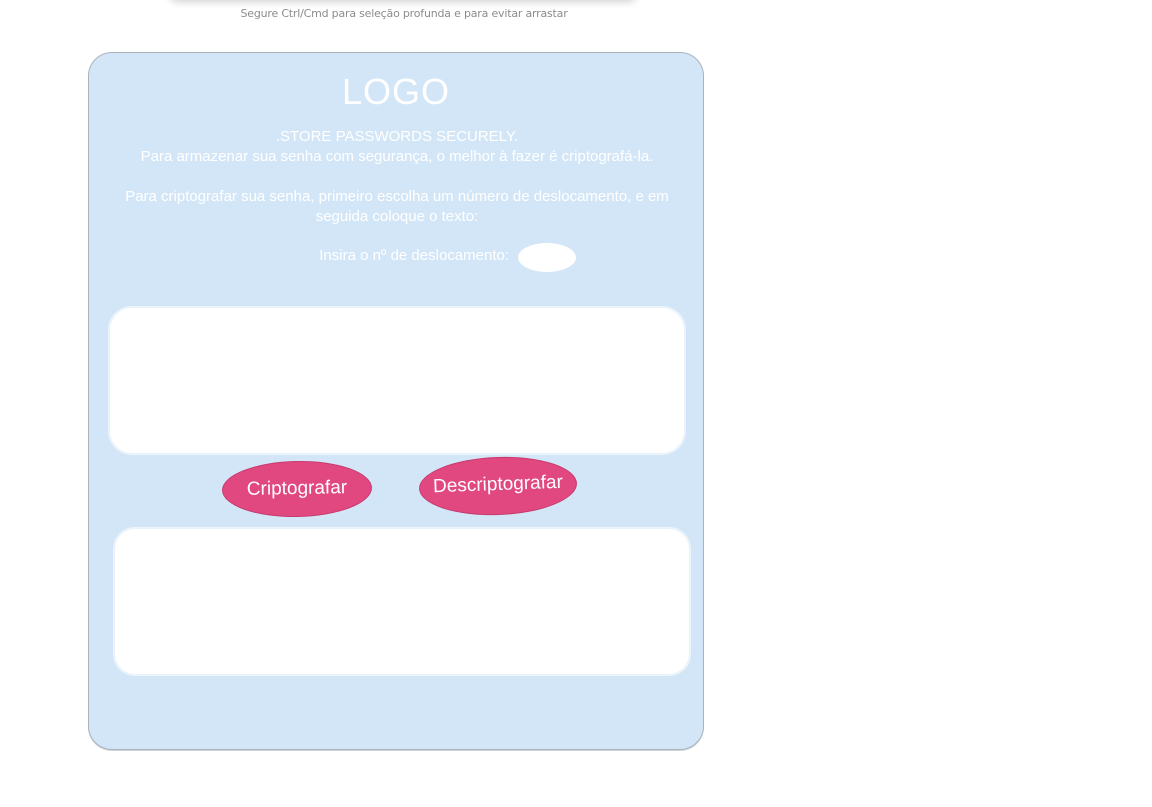  What do you see at coordinates (397, 136) in the screenshot?
I see `tagline: .STORE PASSWORDS SECURELY.` at bounding box center [397, 136].